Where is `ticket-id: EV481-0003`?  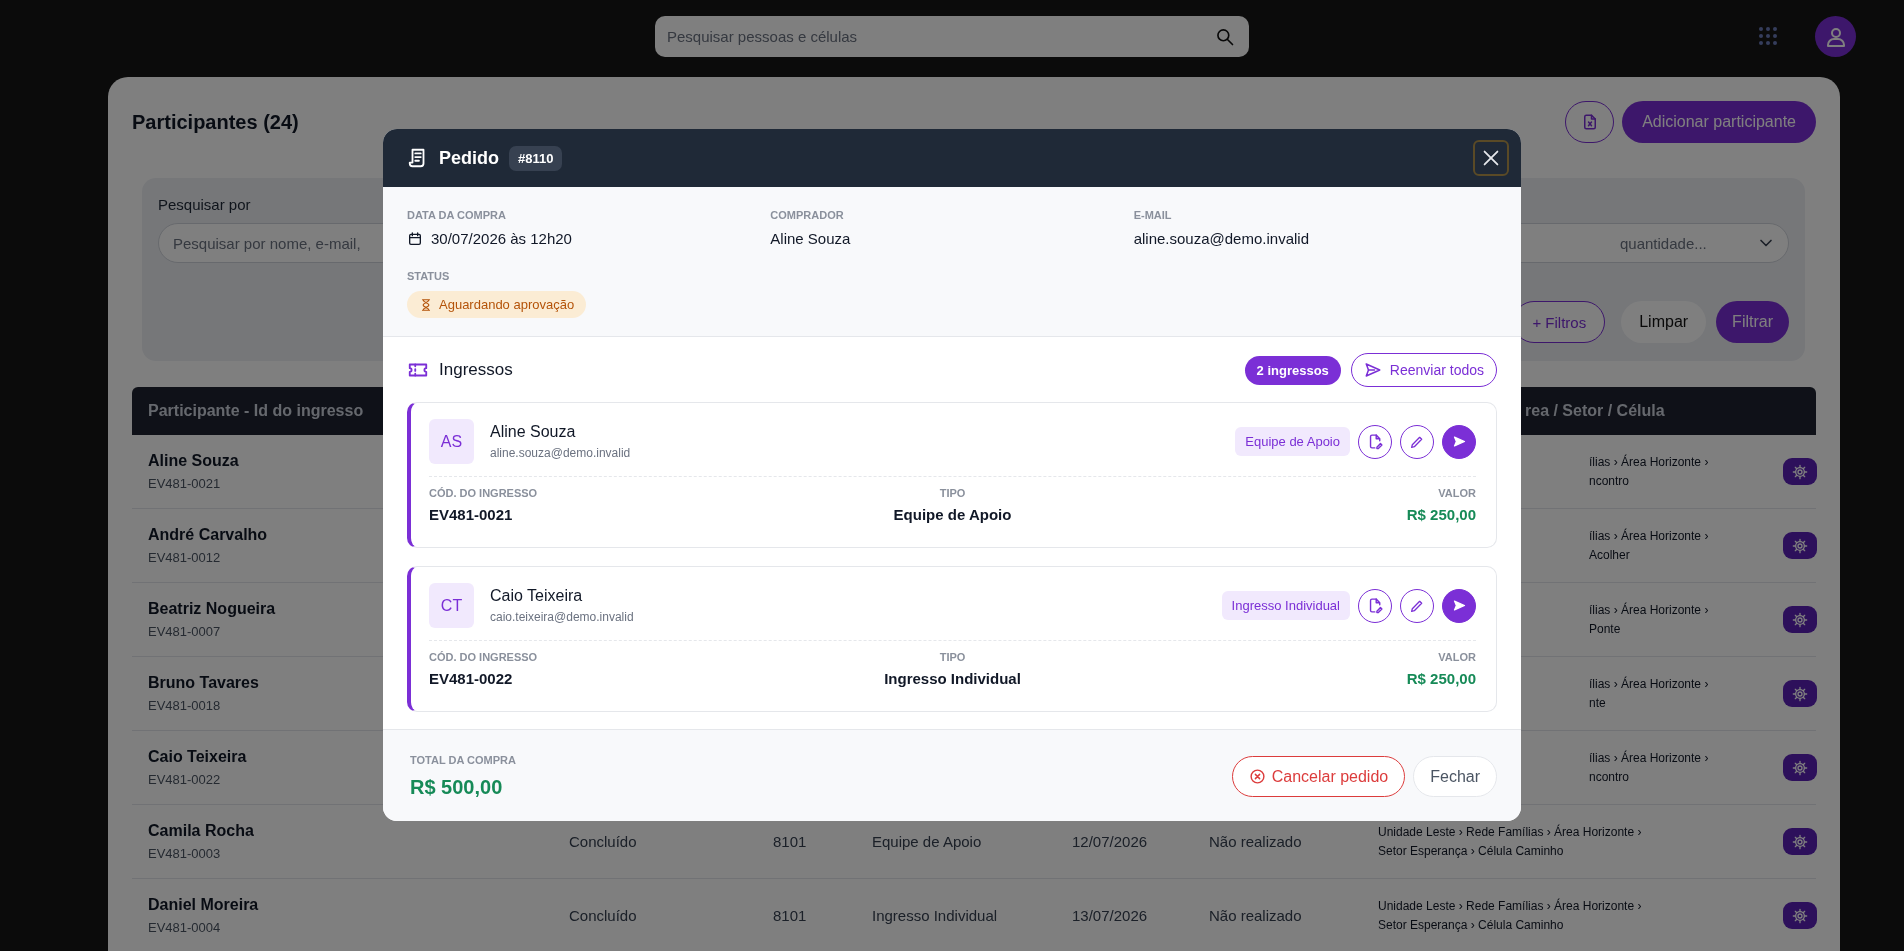
ticket-id: EV481-0003 is located at coordinates (184, 853).